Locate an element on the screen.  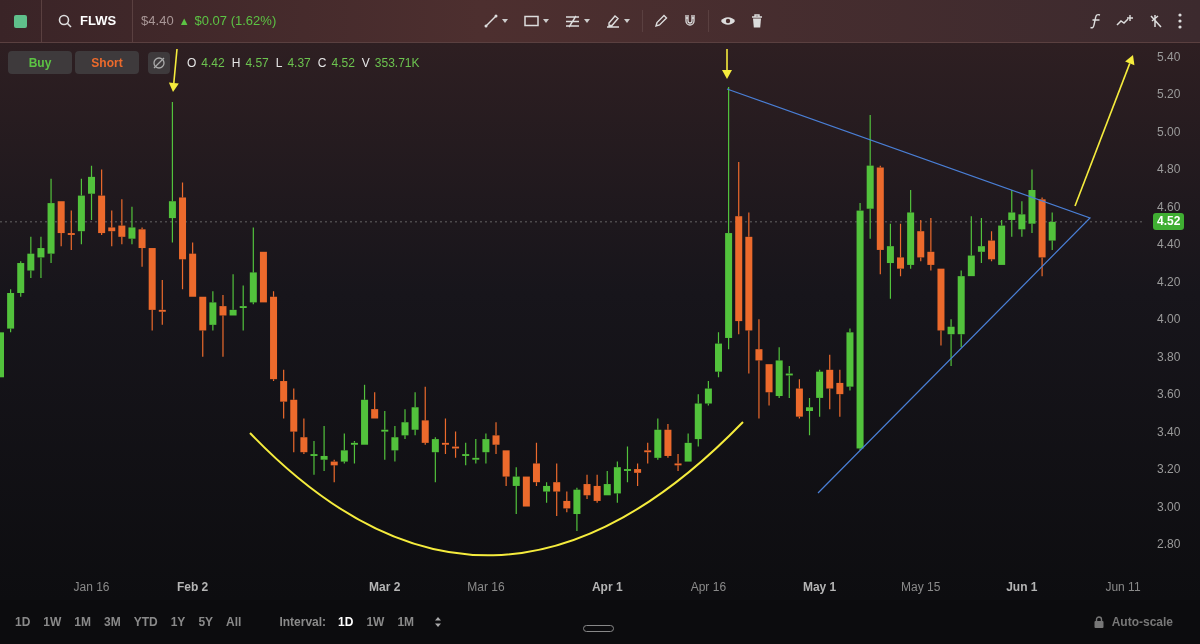
range-button: 1D is located at coordinates (23, 622).